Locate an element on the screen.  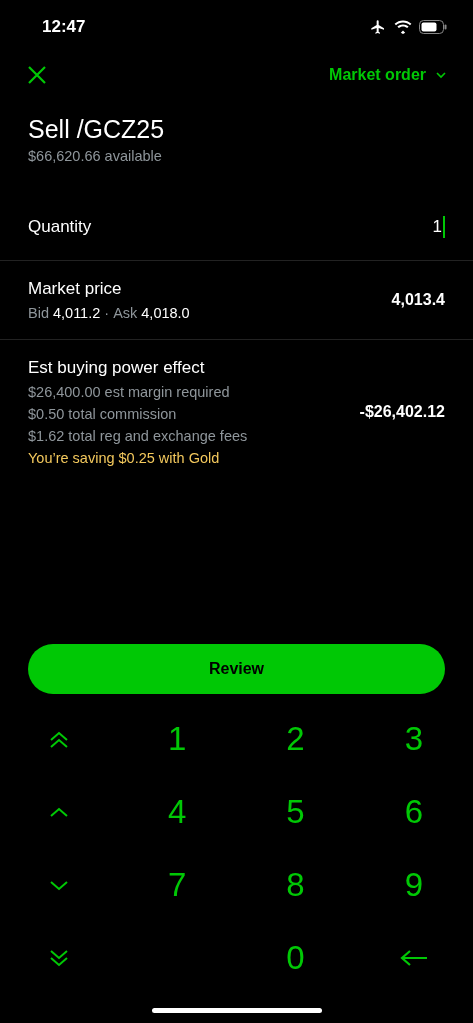
airplane-icon is located at coordinates (378, 27).